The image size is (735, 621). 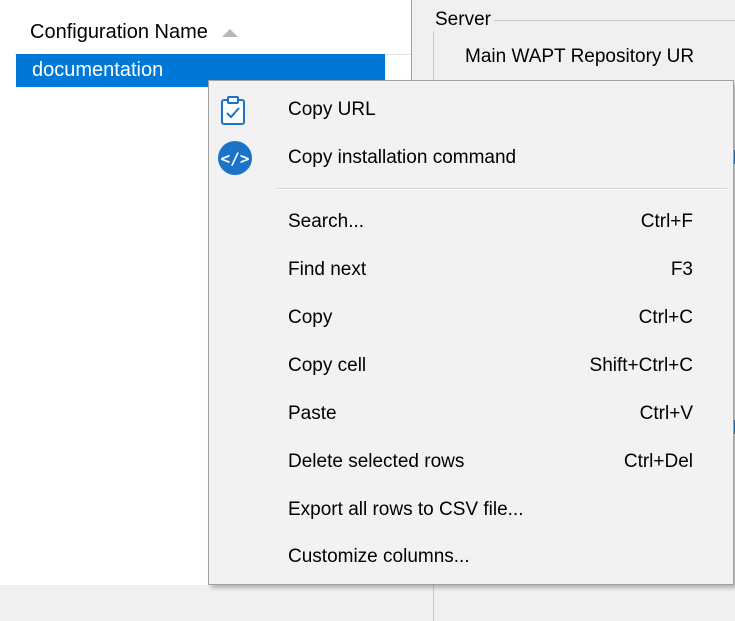 I want to click on menu-item-label: Find next, so click(x=327, y=269).